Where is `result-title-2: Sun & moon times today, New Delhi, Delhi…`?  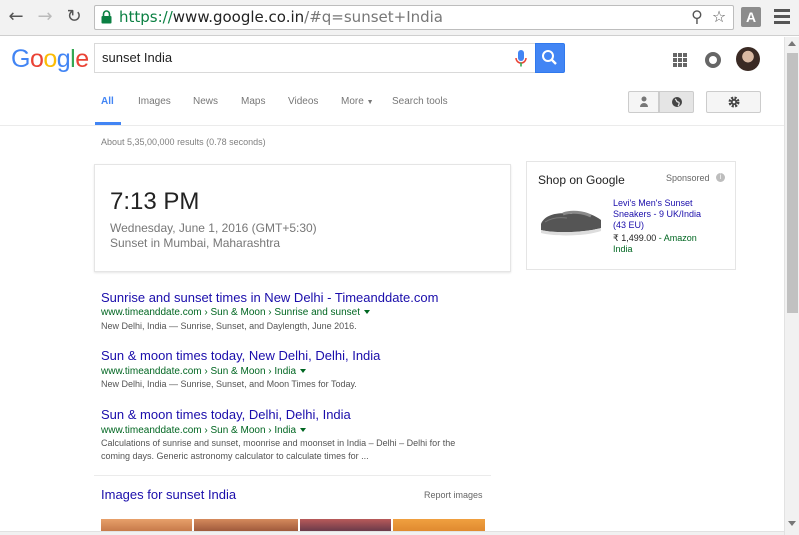 result-title-2: Sun & moon times today, New Delhi, Delhi… is located at coordinates (240, 355).